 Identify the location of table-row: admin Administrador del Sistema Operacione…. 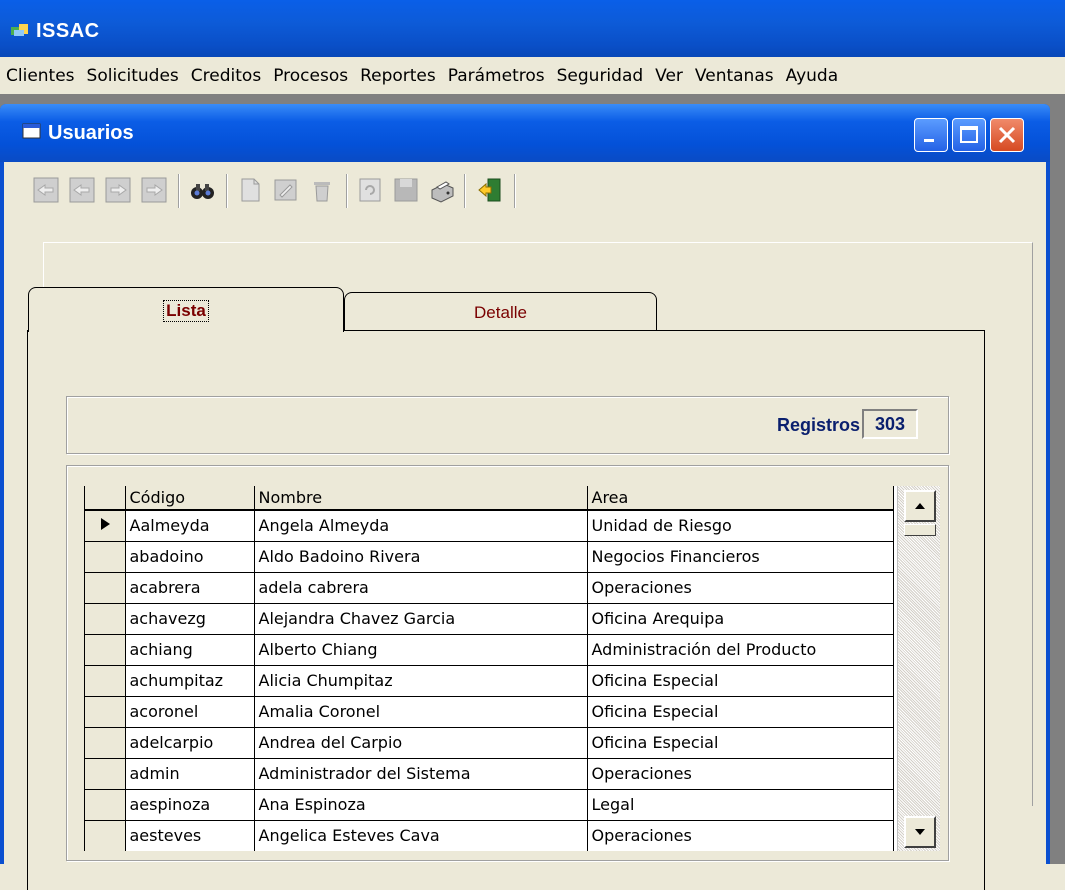
(489, 774).